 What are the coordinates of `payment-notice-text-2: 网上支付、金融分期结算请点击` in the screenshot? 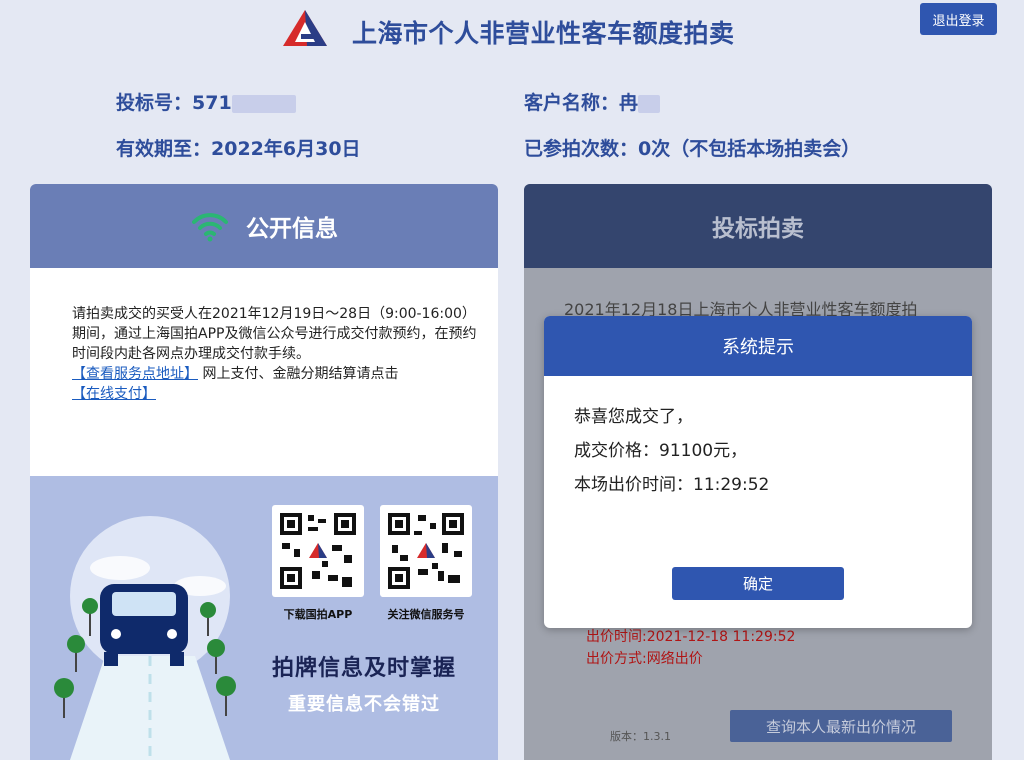 It's located at (298, 374).